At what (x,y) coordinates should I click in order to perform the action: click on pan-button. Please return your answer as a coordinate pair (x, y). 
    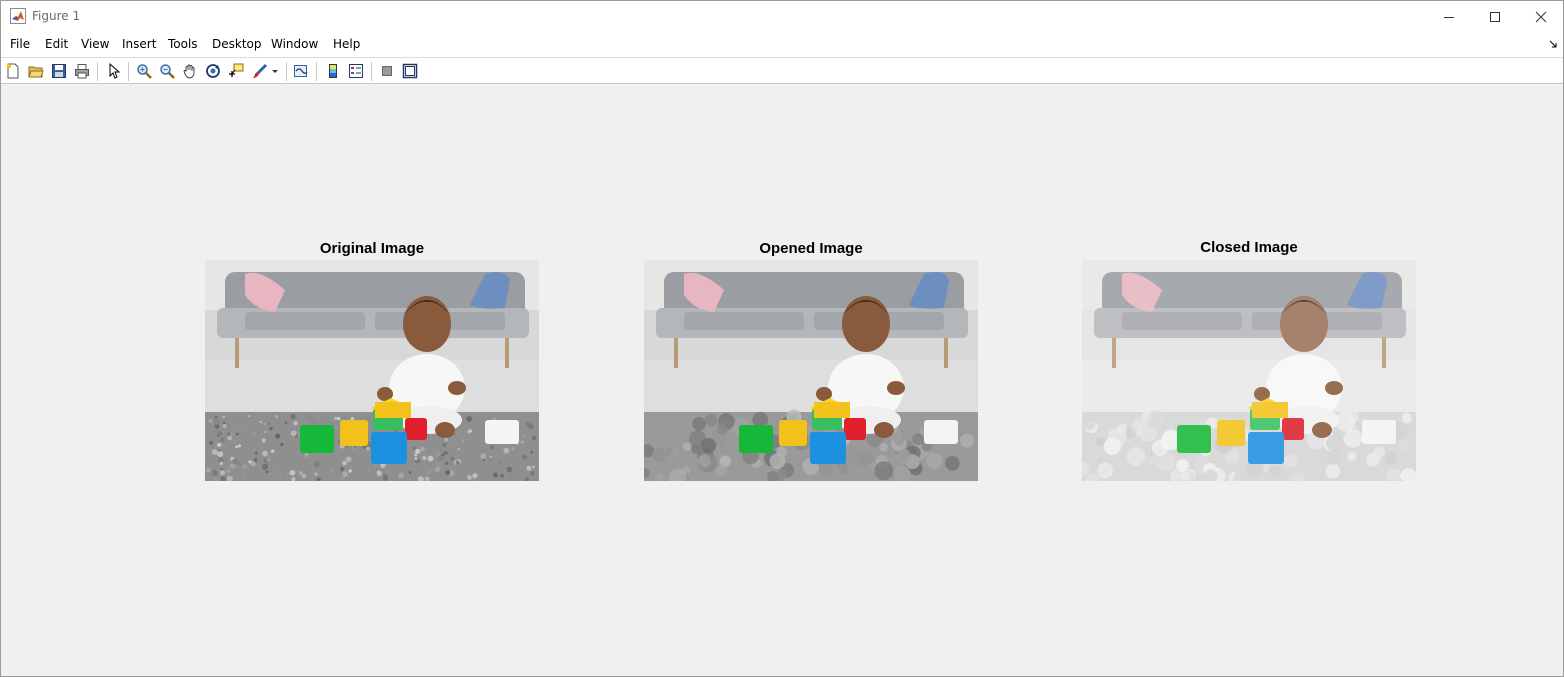
    Looking at the image, I should click on (190, 71).